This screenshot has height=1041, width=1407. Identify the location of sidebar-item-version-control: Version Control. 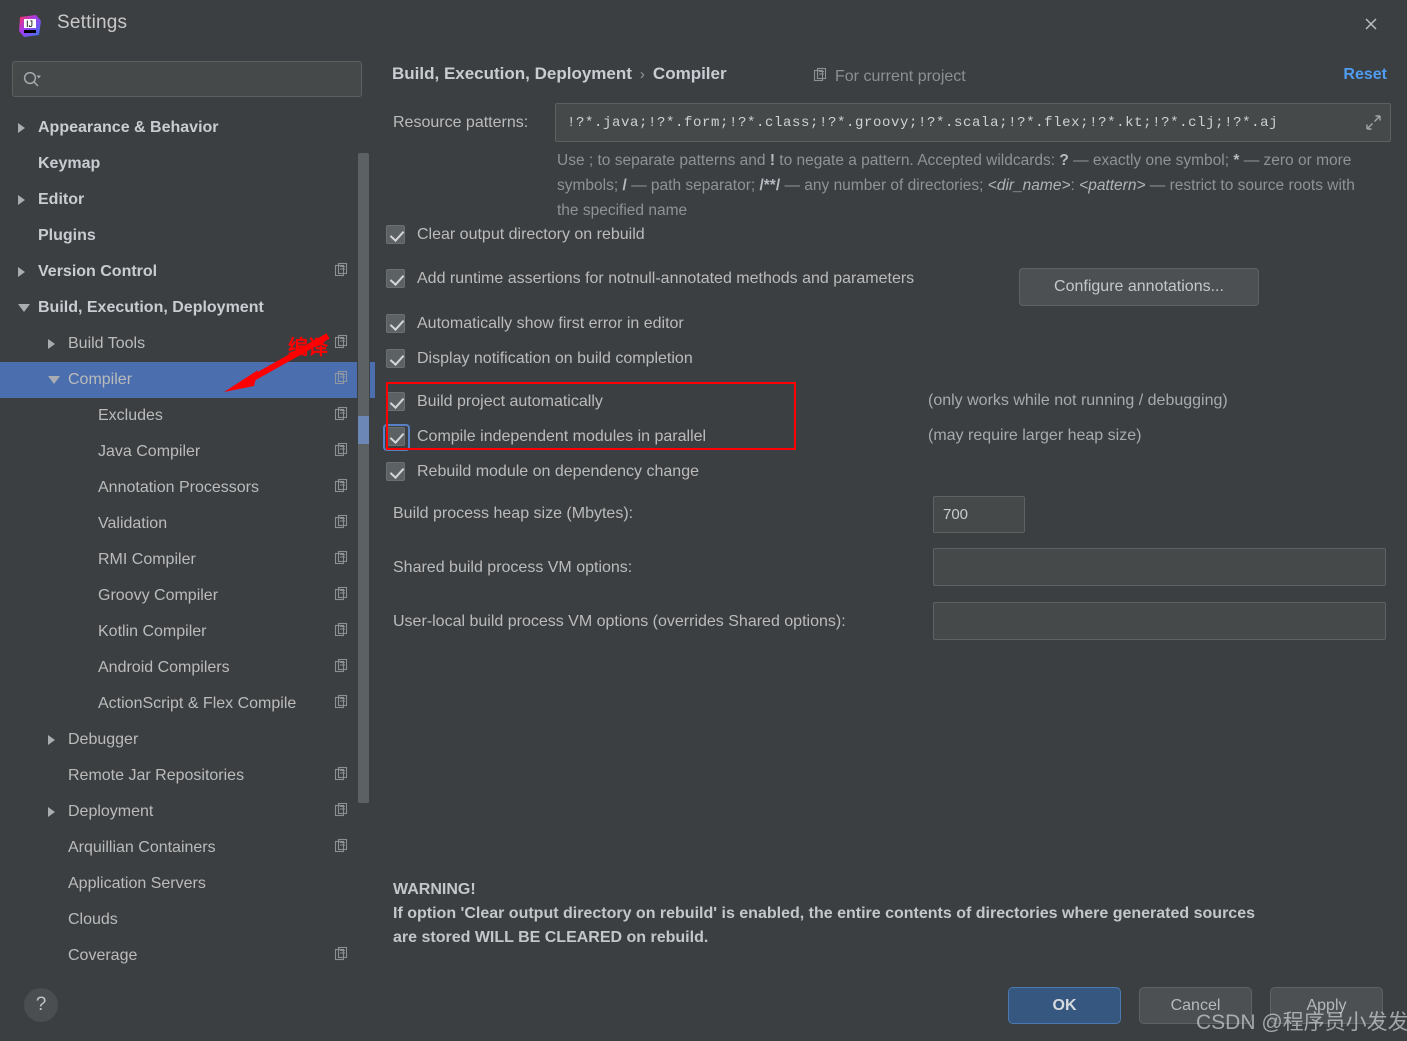
(187, 272).